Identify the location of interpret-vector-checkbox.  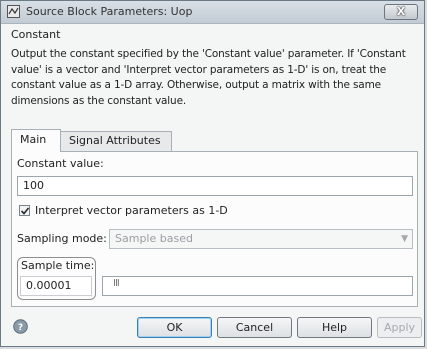
(24, 210).